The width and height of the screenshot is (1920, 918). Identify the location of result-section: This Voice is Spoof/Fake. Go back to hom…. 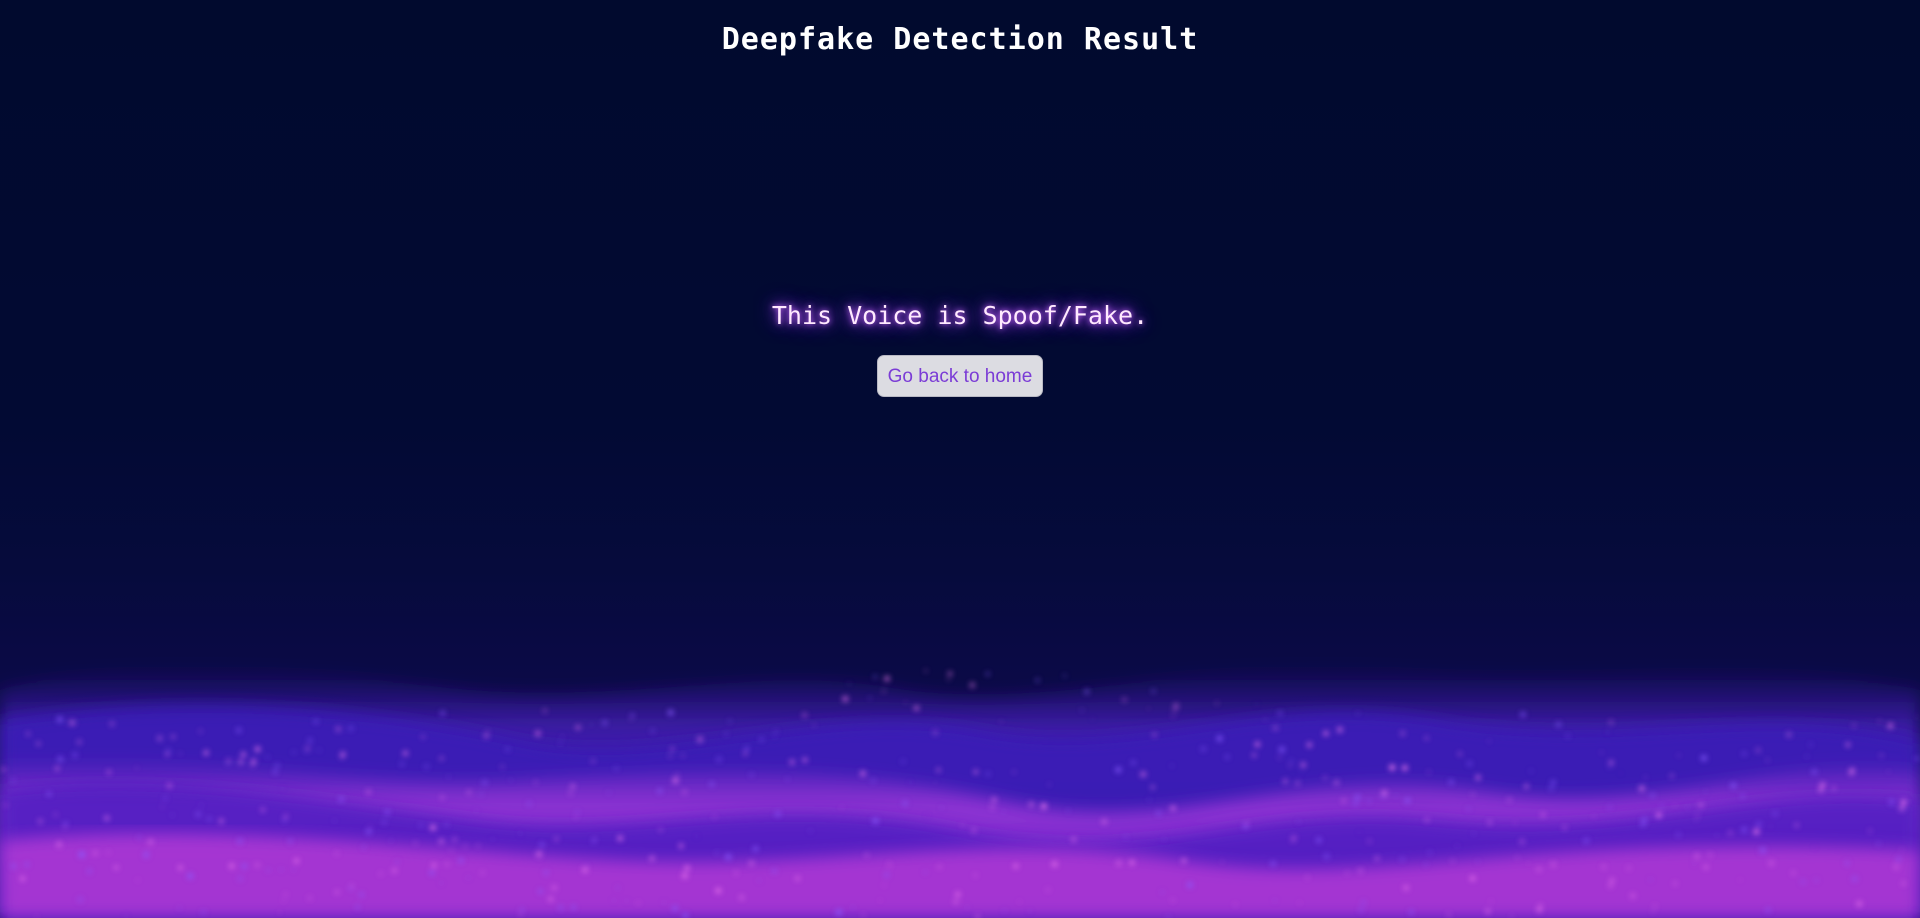
(960, 347).